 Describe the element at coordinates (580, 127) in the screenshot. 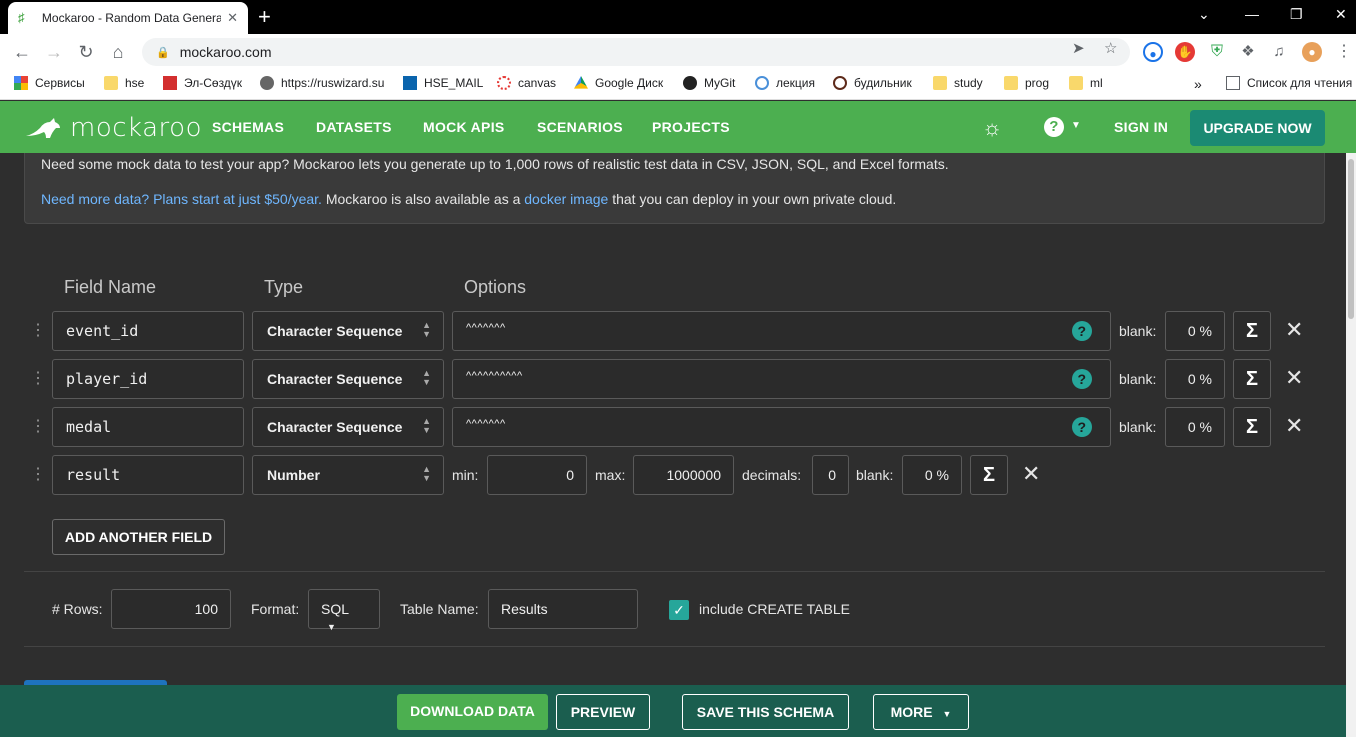

I see `nav-scenarios: SCENARIOS` at that location.